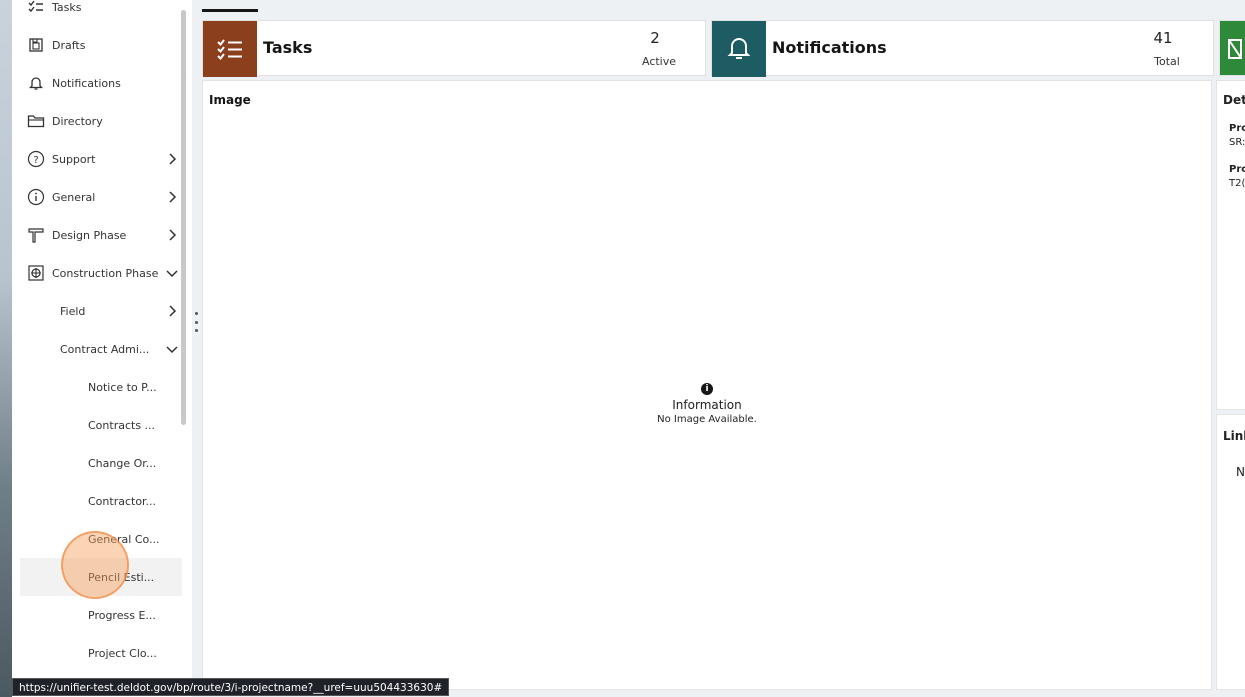  What do you see at coordinates (230, 10) in the screenshot?
I see `active-tab-indicator` at bounding box center [230, 10].